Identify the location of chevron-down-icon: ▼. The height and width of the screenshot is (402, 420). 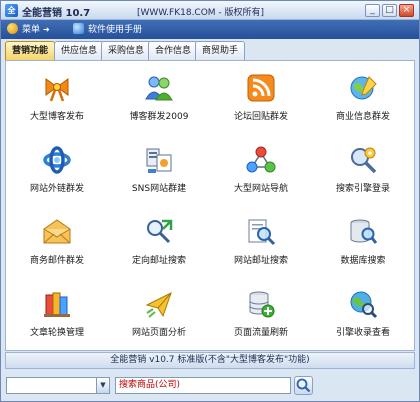
(102, 385).